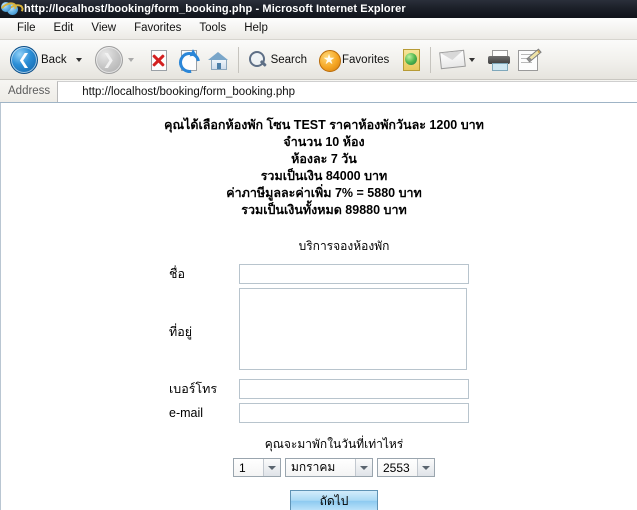 The height and width of the screenshot is (510, 637). Describe the element at coordinates (324, 142) in the screenshot. I see `summary-line-room-count: จำนวน 10 ห้อง` at that location.